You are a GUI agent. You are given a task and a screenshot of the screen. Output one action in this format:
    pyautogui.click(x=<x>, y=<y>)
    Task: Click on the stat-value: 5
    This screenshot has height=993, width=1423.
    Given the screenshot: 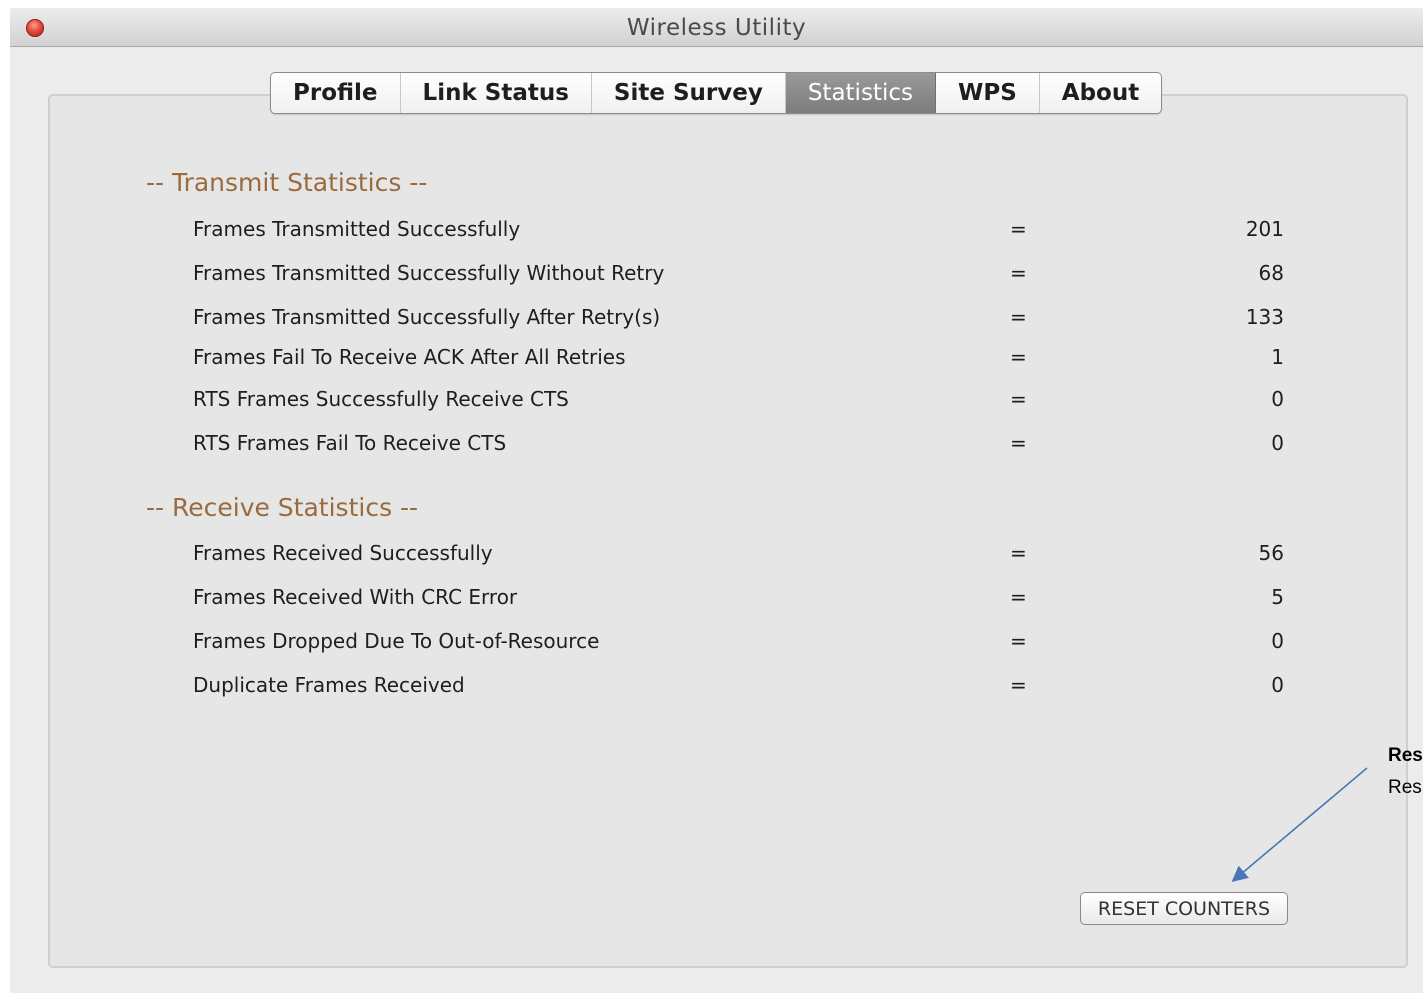 What is the action you would take?
    pyautogui.click(x=1277, y=597)
    